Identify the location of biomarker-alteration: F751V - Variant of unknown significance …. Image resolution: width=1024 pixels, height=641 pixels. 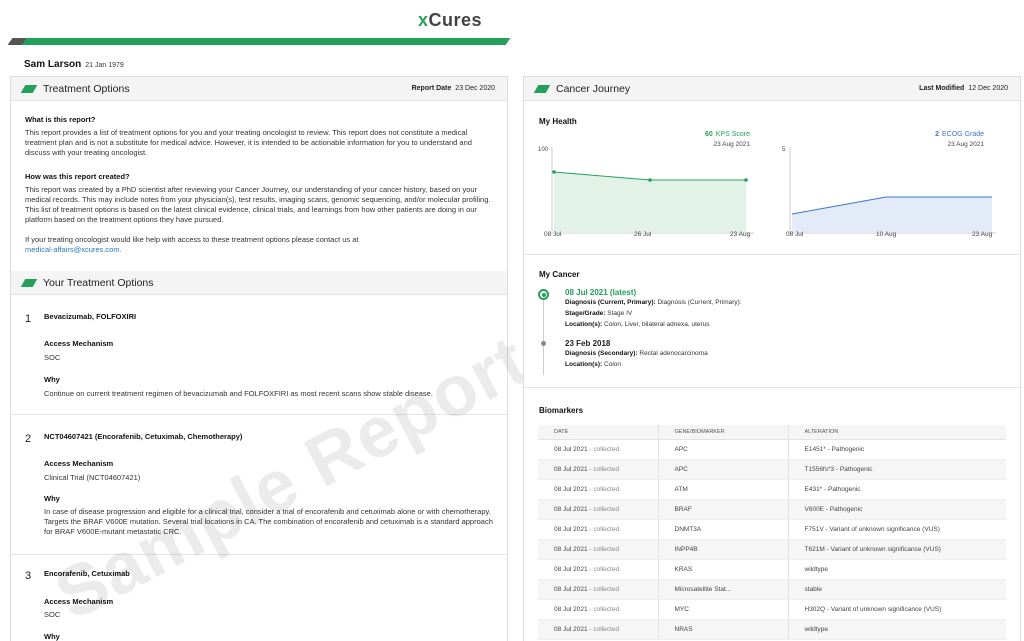
(896, 529).